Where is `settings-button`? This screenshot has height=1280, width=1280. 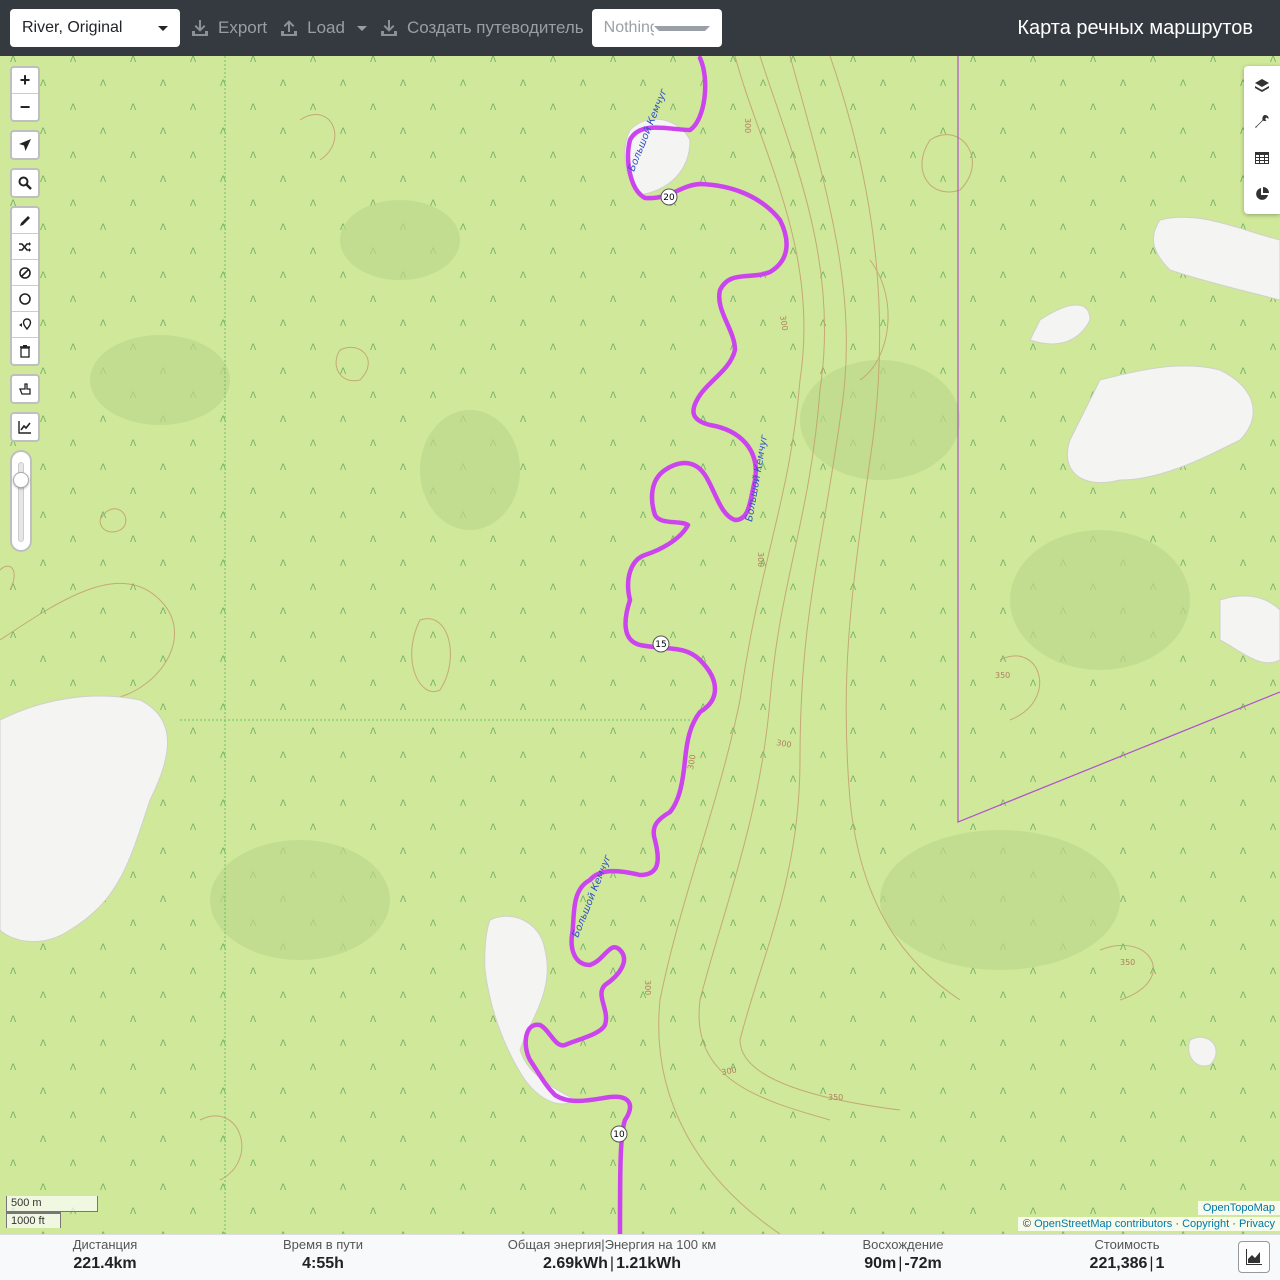 settings-button is located at coordinates (1262, 122).